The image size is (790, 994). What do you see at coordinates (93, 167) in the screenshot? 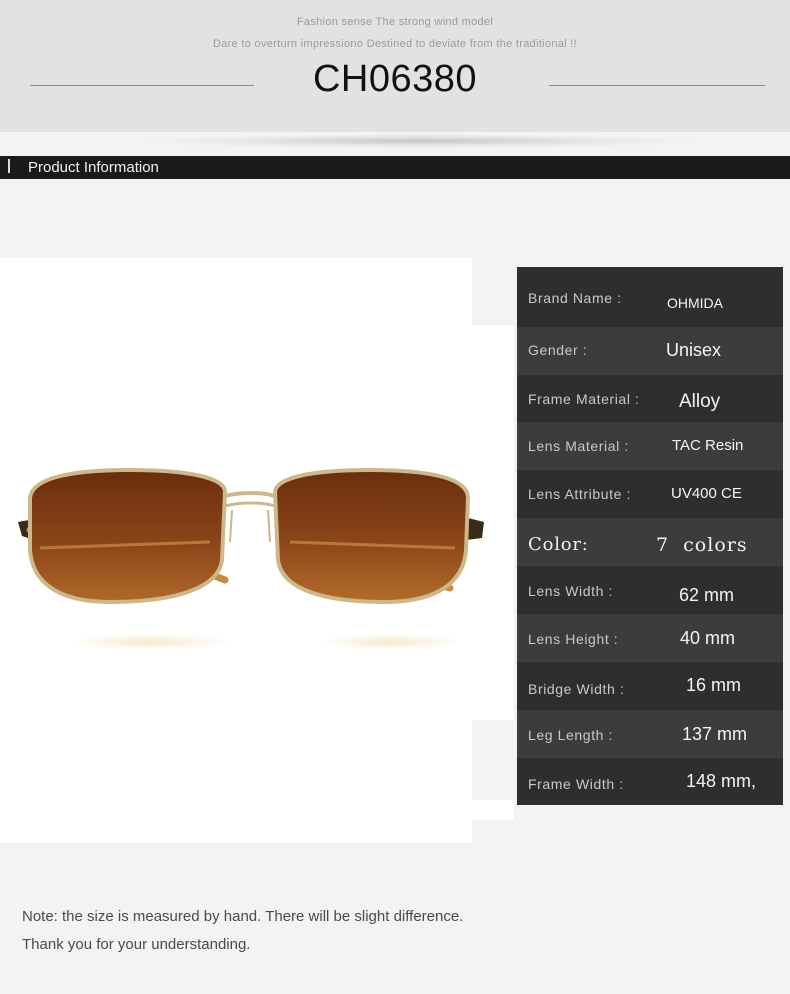
I see `section-title: Product Information` at bounding box center [93, 167].